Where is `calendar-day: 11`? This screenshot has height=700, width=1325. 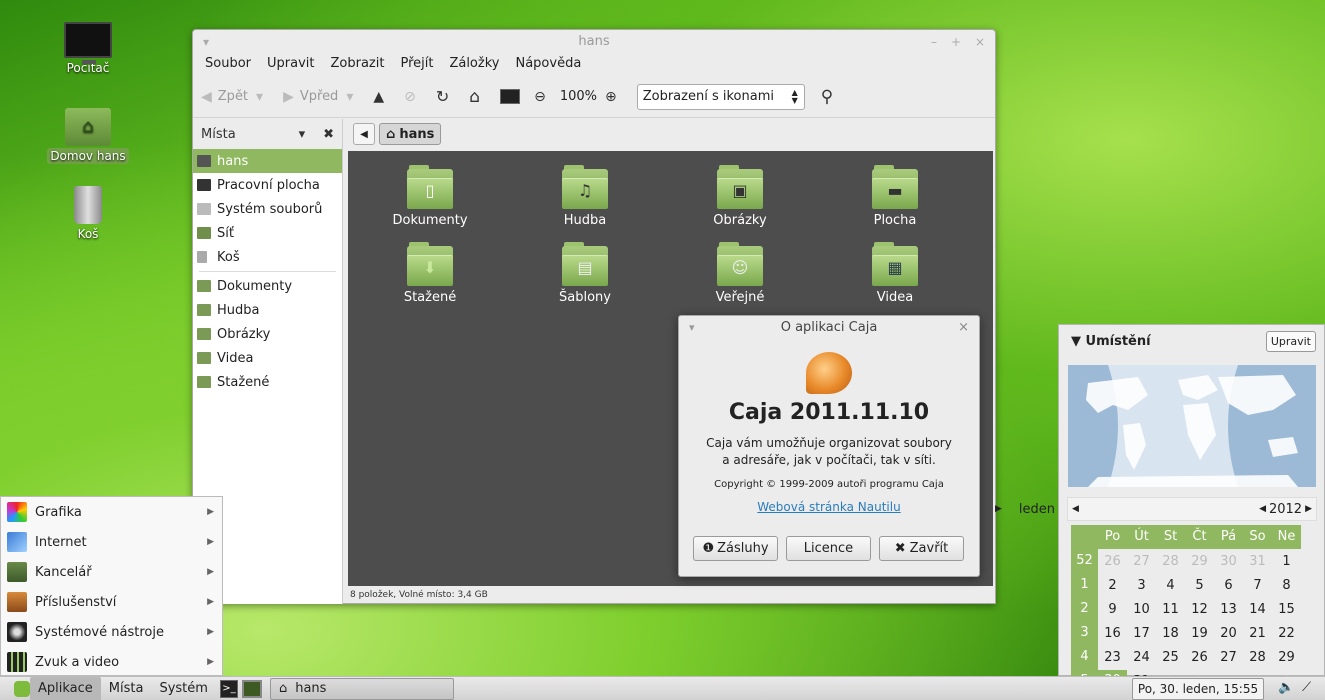 calendar-day: 11 is located at coordinates (1170, 609).